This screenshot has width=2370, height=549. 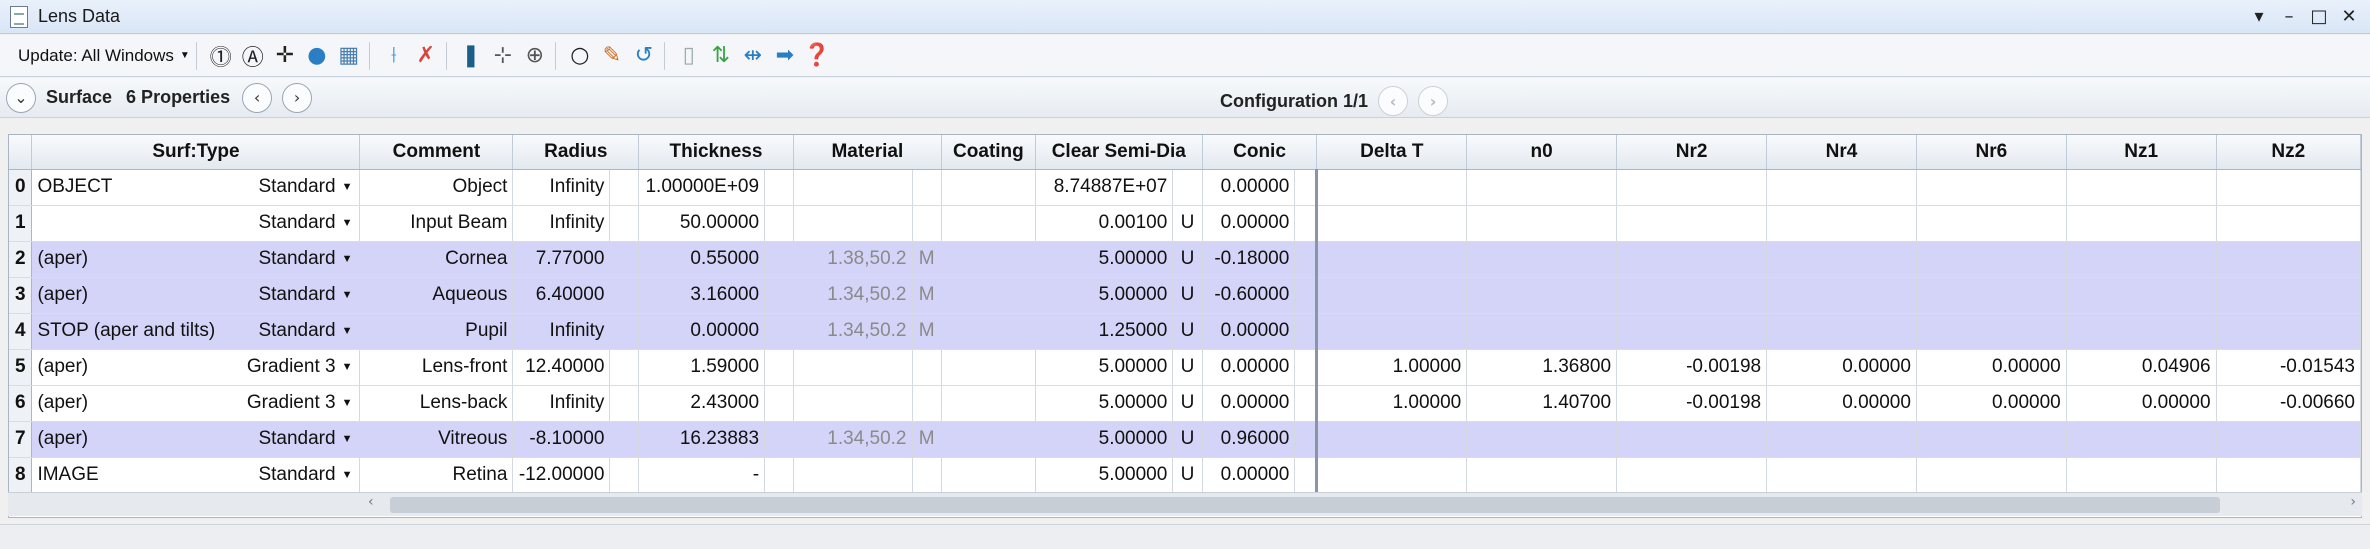 I want to click on prev-surface-button: ‹, so click(x=257, y=97).